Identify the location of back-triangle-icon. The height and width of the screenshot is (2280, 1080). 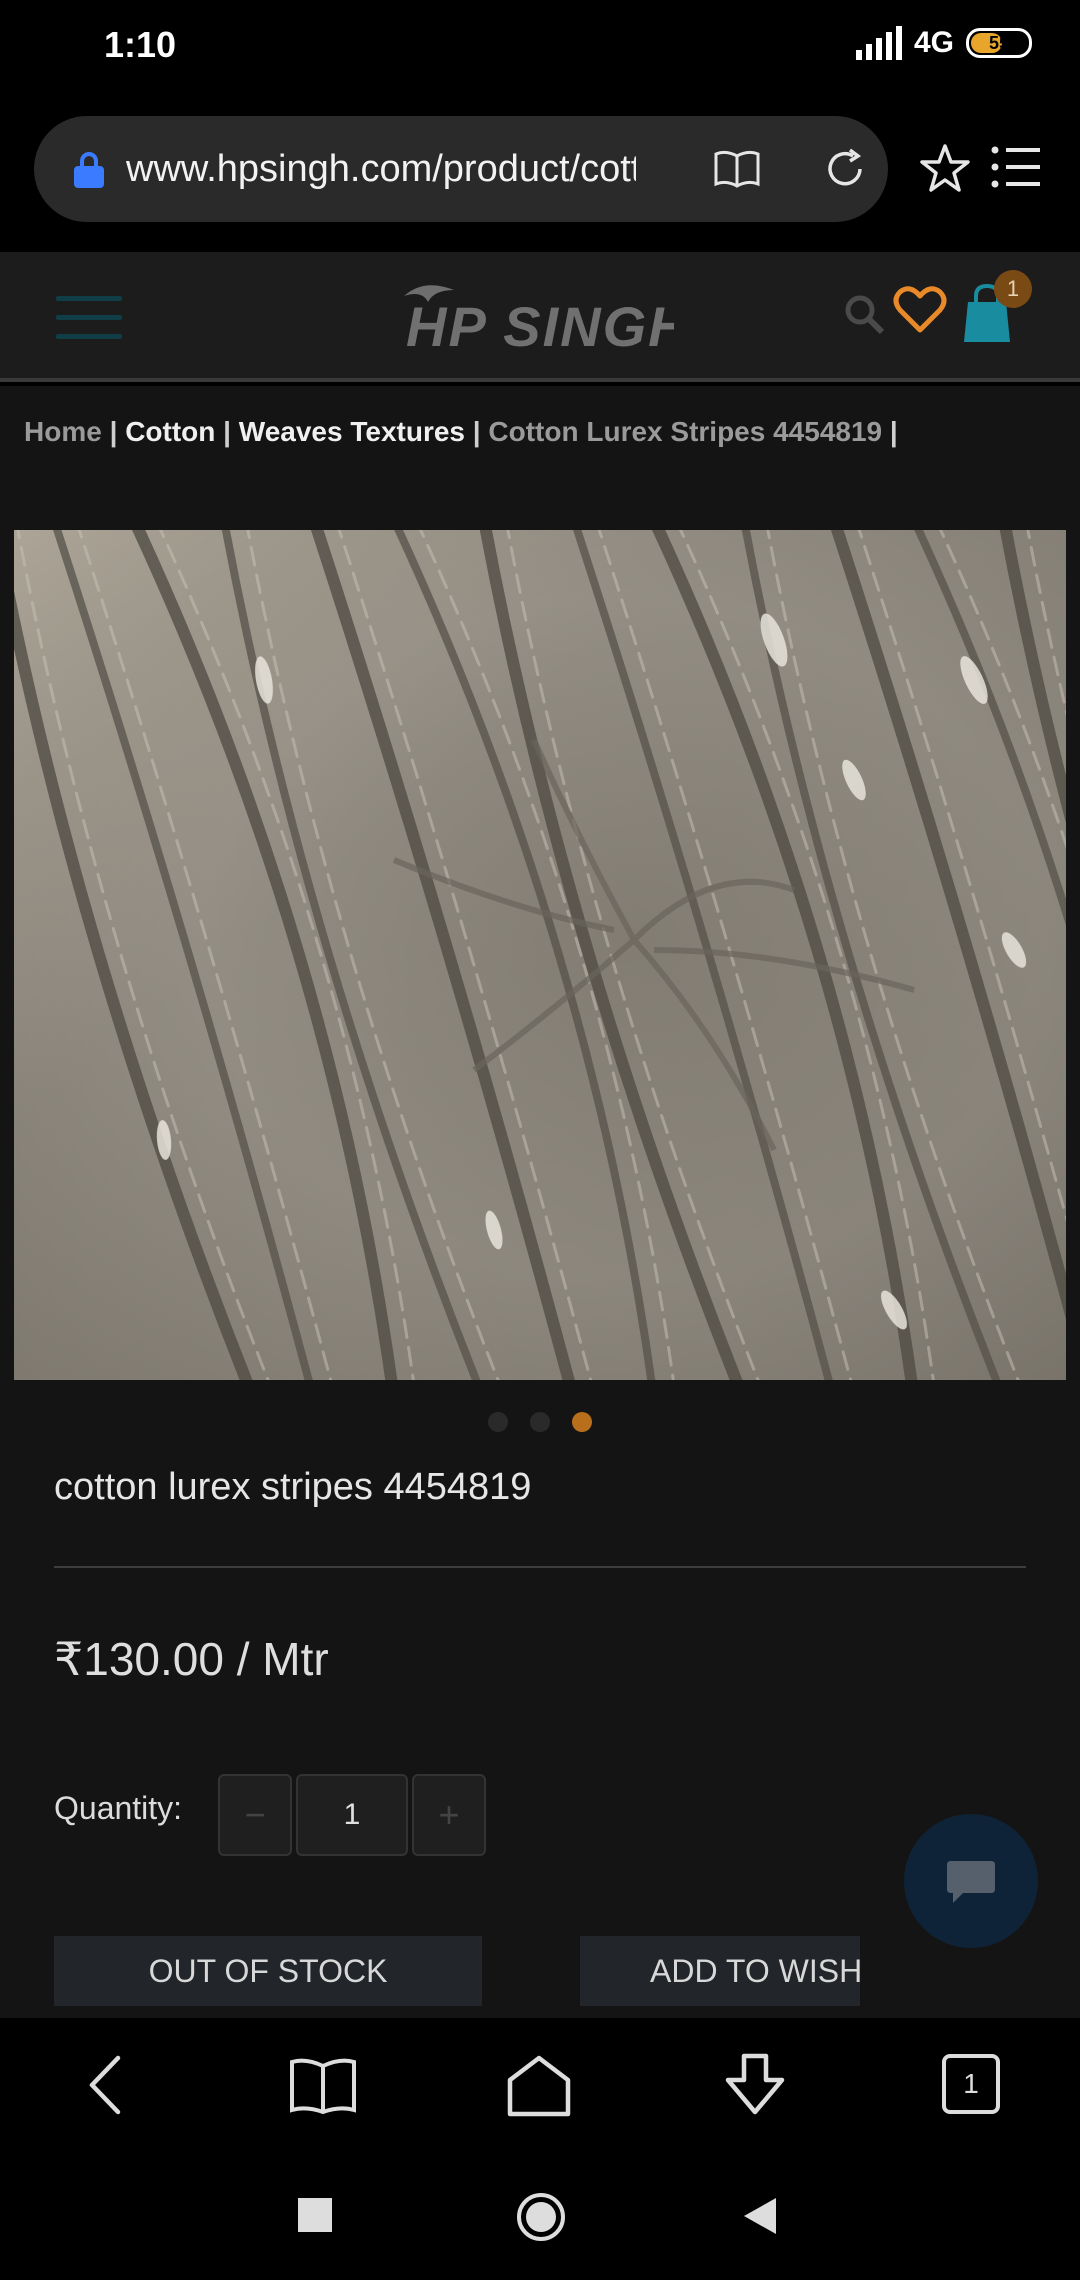
(760, 2216).